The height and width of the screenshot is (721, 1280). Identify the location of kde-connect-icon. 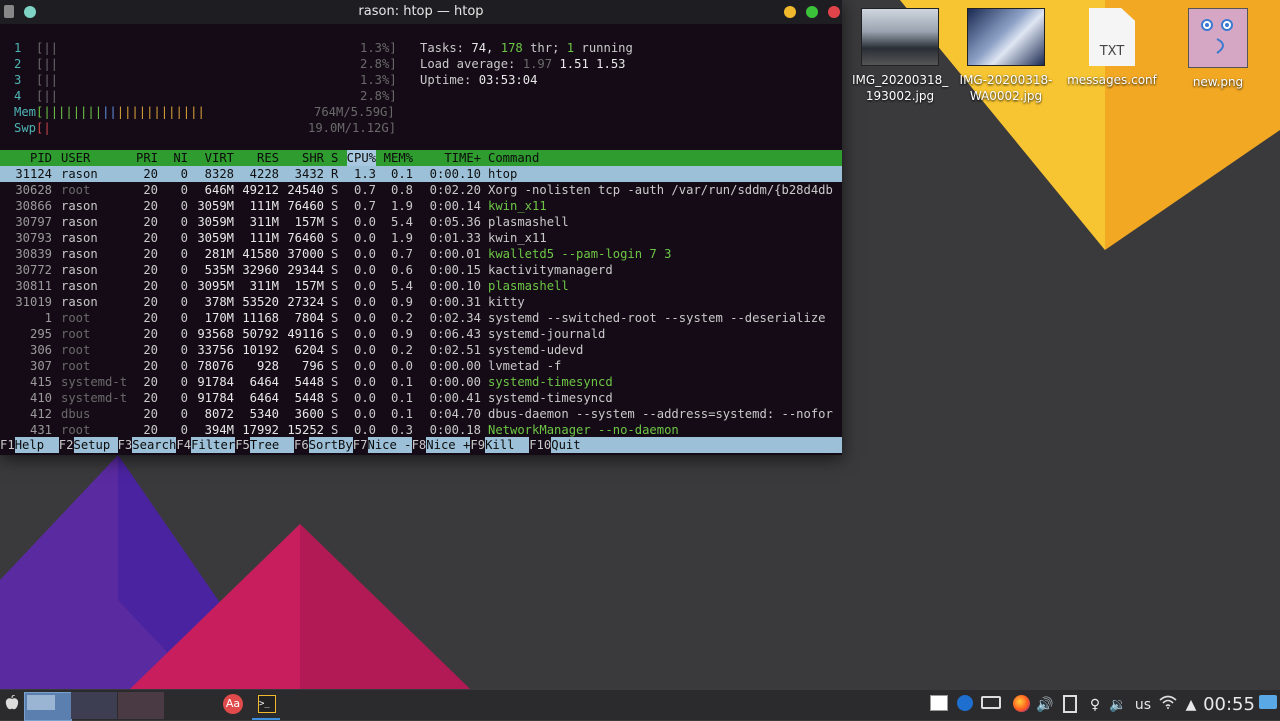
(965, 705).